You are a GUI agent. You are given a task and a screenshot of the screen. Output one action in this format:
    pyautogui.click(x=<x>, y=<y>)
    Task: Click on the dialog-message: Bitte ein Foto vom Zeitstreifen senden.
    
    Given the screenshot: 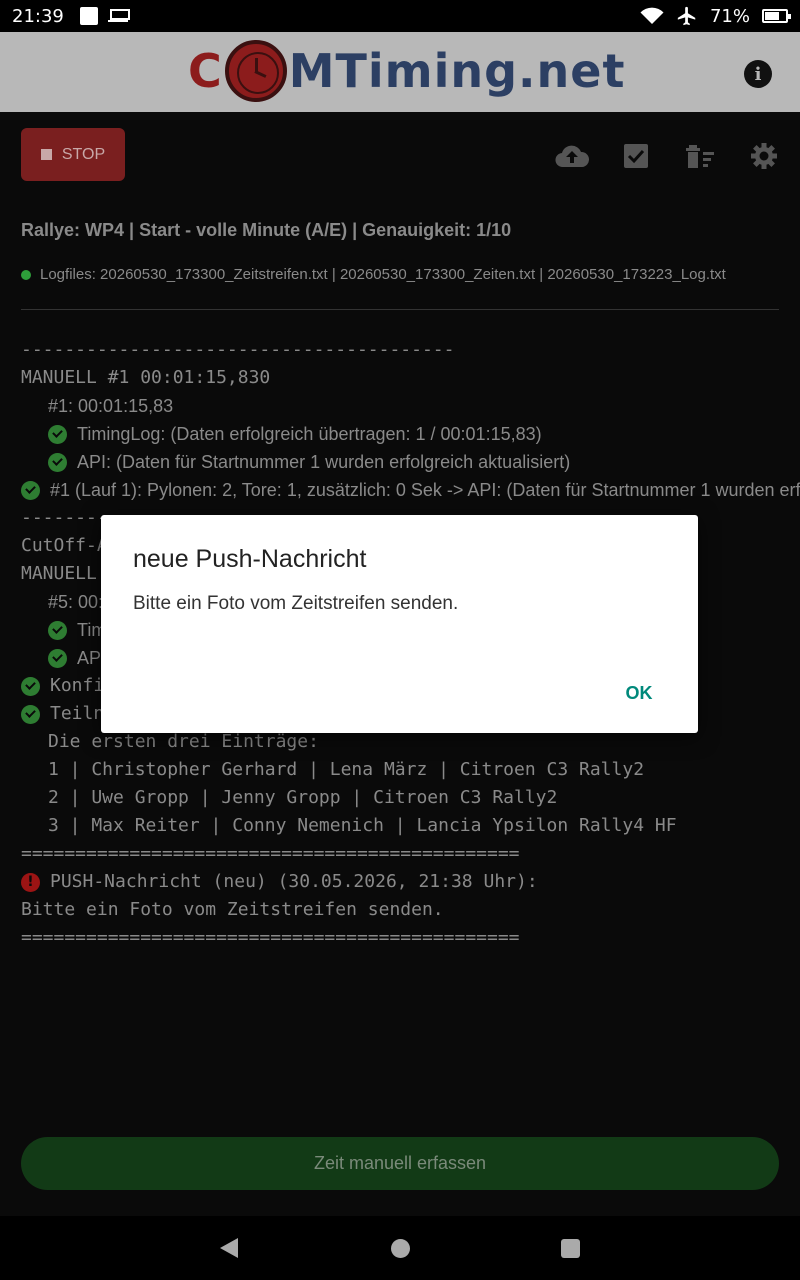 What is the action you would take?
    pyautogui.click(x=296, y=603)
    